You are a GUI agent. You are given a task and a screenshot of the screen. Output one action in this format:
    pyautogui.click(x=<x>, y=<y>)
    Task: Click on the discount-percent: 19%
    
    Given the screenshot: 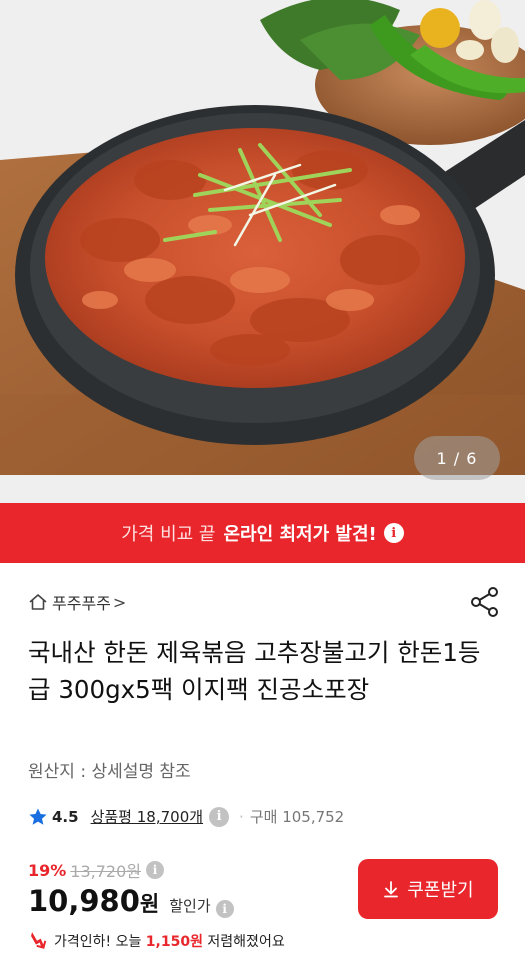 What is the action you would take?
    pyautogui.click(x=47, y=870)
    